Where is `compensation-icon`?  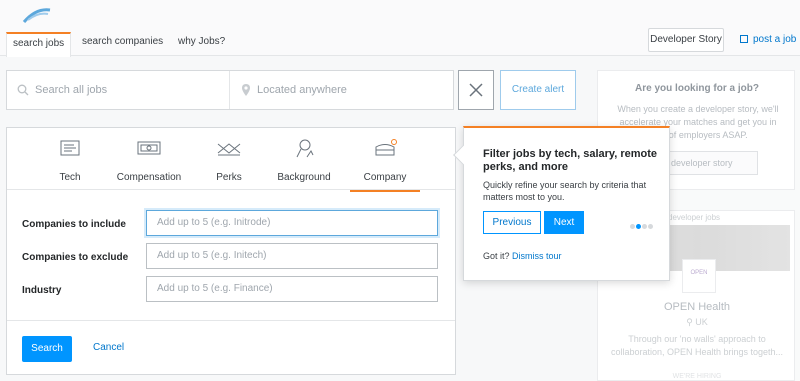 compensation-icon is located at coordinates (149, 148).